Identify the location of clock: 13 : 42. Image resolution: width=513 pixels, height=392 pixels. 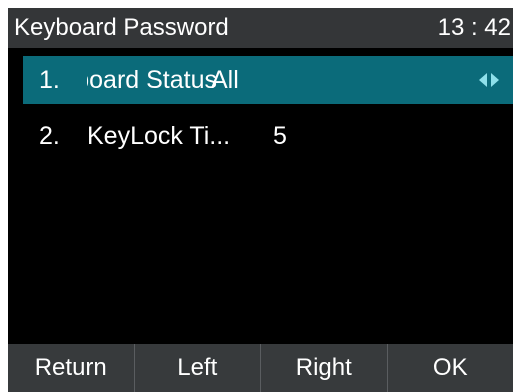
(474, 27).